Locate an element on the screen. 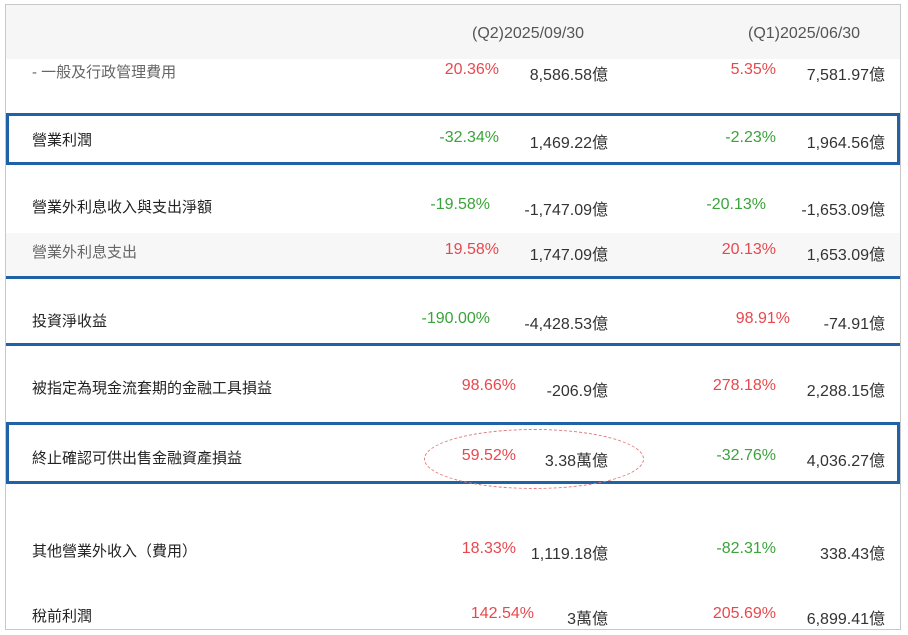  q2-percent: 142.54% is located at coordinates (502, 613).